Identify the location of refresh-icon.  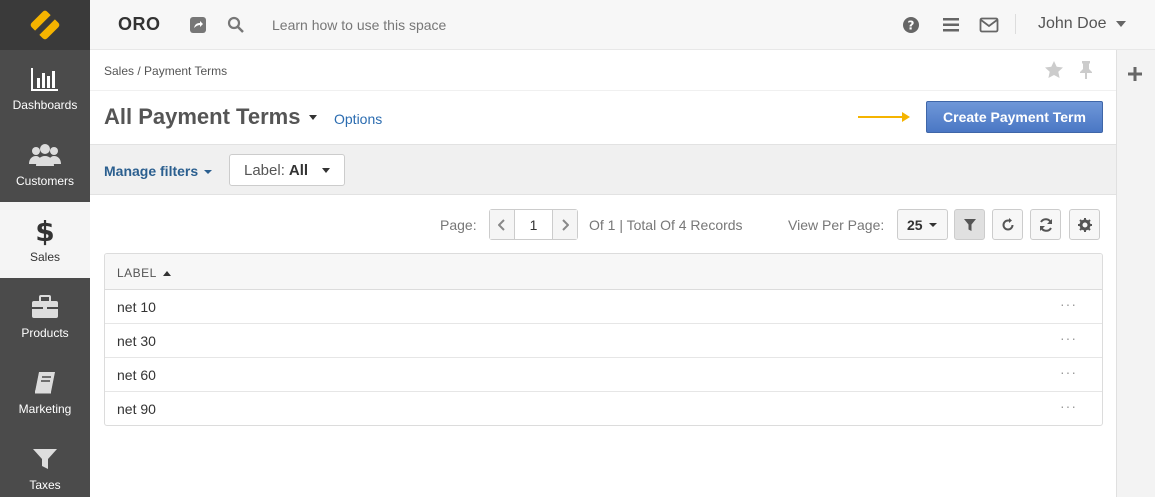
(1007, 223).